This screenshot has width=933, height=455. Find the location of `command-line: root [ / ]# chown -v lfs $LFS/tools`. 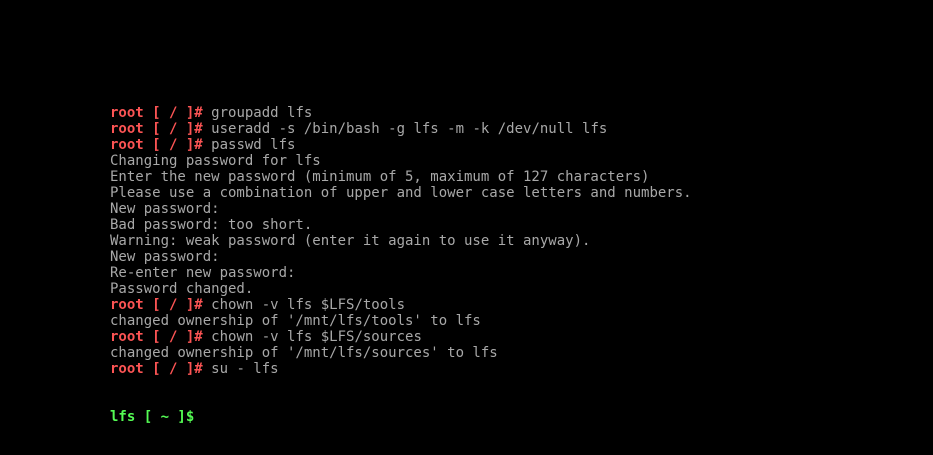

command-line: root [ / ]# chown -v lfs $LFS/tools is located at coordinates (510, 305).